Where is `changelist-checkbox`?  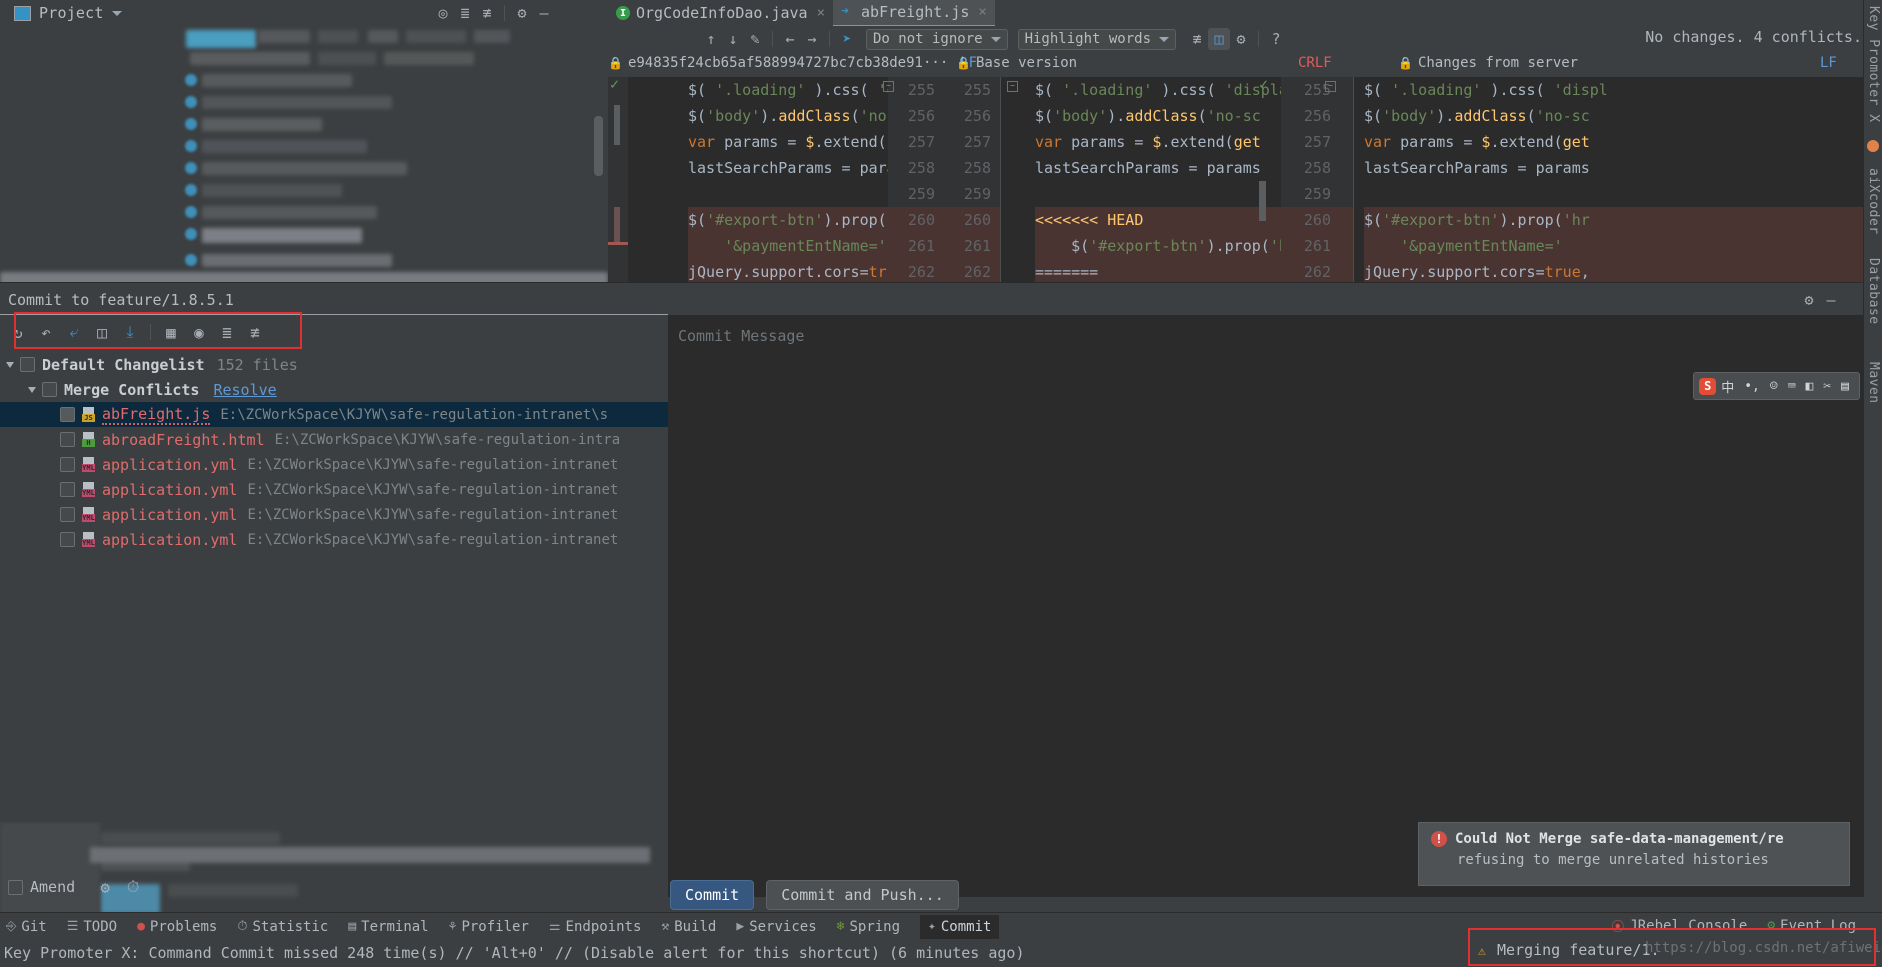 changelist-checkbox is located at coordinates (27, 364).